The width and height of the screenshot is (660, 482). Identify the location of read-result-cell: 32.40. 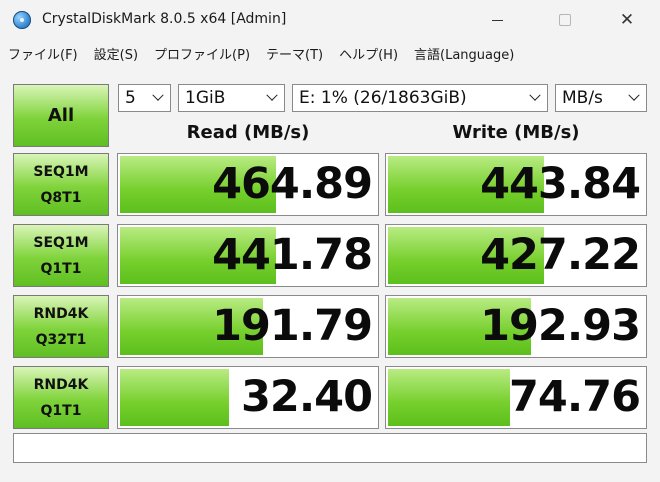
(248, 397).